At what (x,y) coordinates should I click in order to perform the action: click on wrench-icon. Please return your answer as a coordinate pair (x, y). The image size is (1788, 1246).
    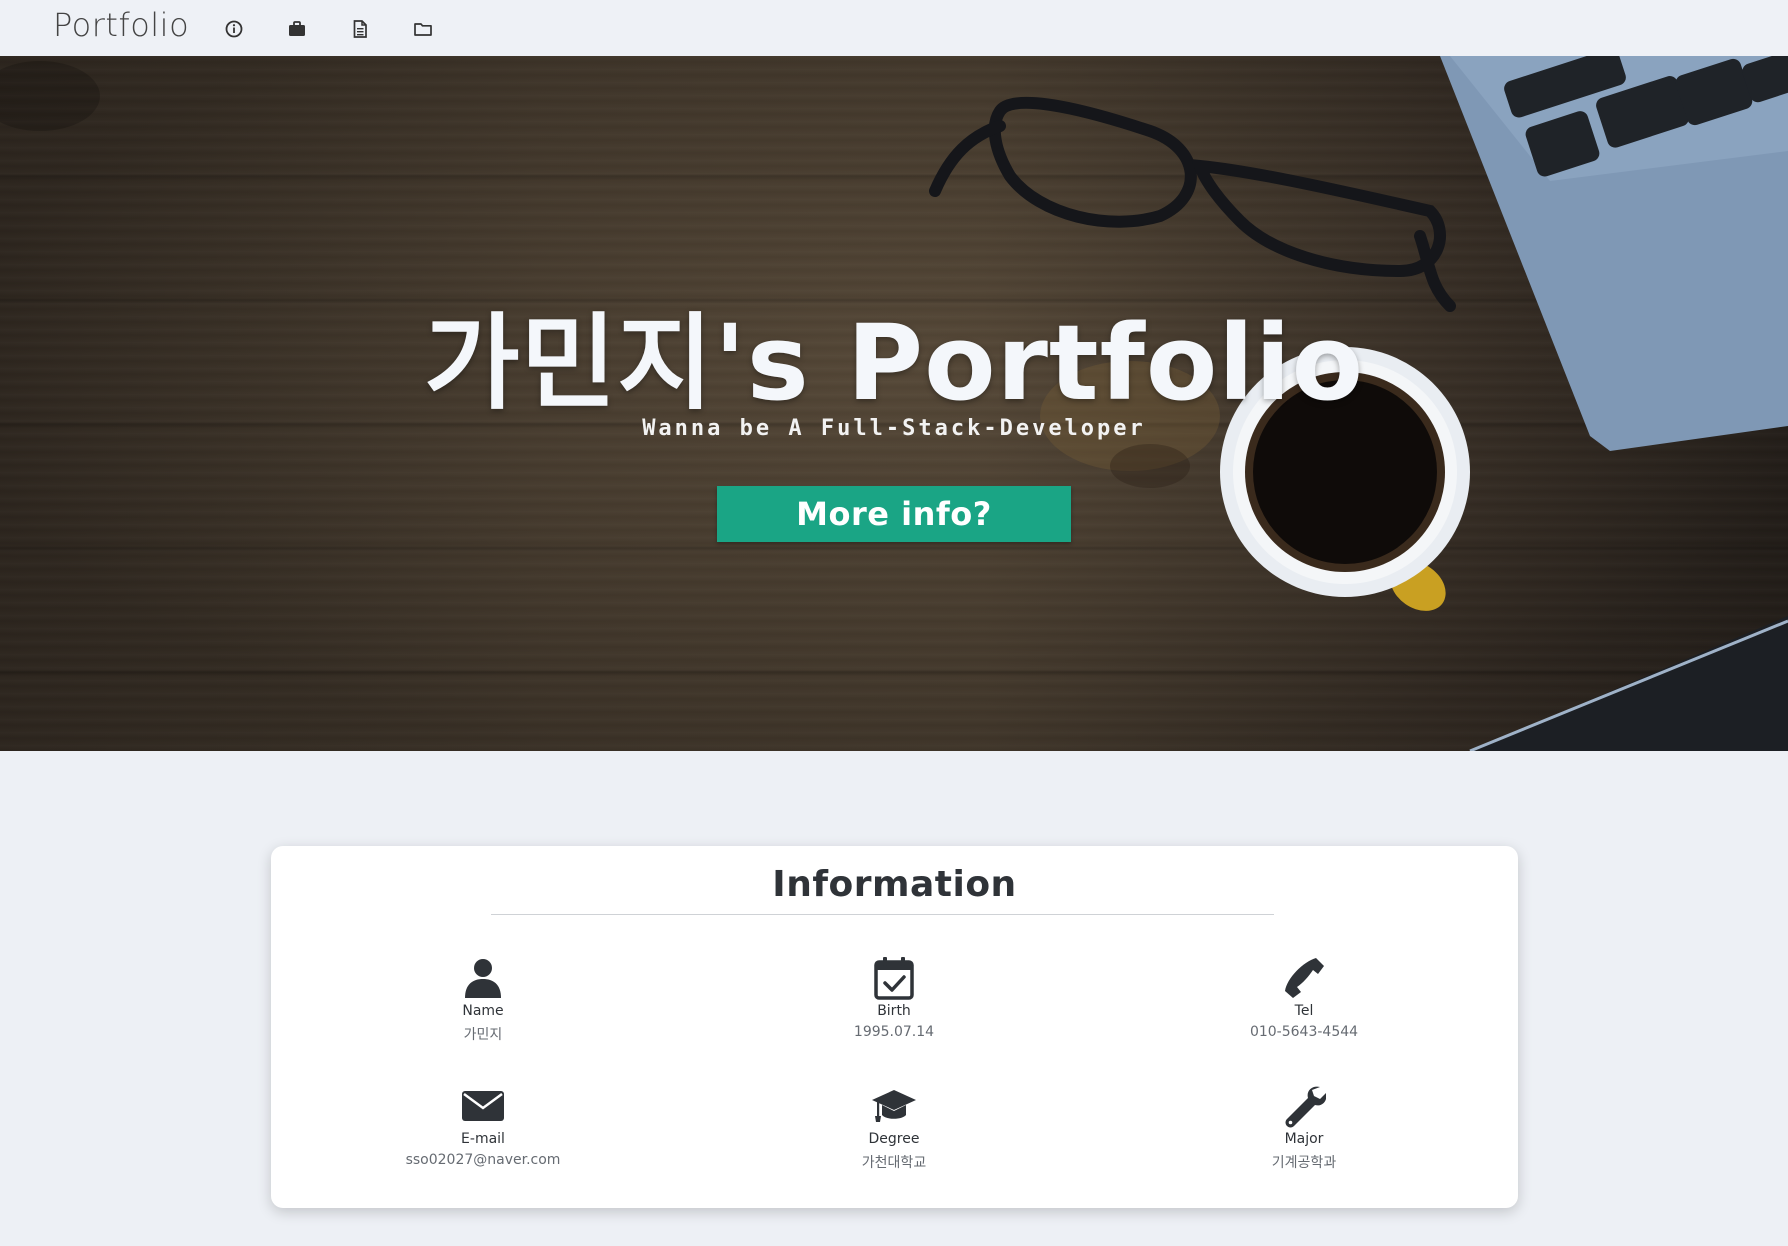
    Looking at the image, I should click on (1304, 1106).